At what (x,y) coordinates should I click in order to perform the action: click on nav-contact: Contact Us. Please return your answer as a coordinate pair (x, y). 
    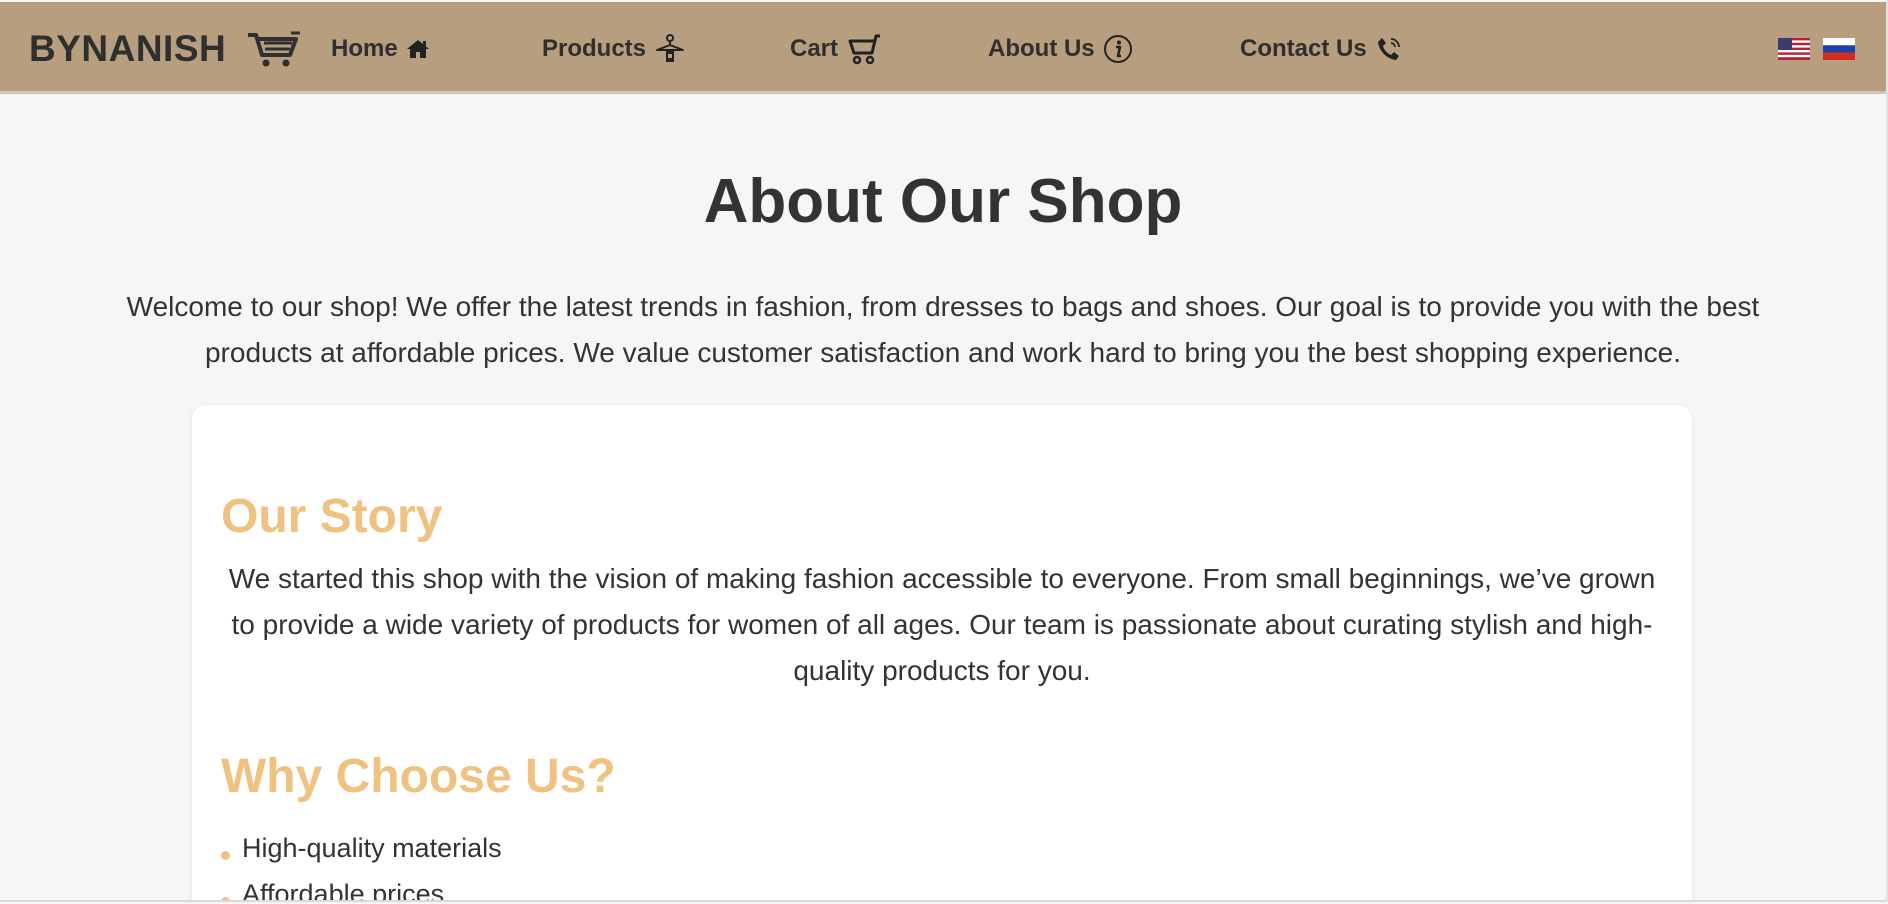
    Looking at the image, I should click on (1321, 49).